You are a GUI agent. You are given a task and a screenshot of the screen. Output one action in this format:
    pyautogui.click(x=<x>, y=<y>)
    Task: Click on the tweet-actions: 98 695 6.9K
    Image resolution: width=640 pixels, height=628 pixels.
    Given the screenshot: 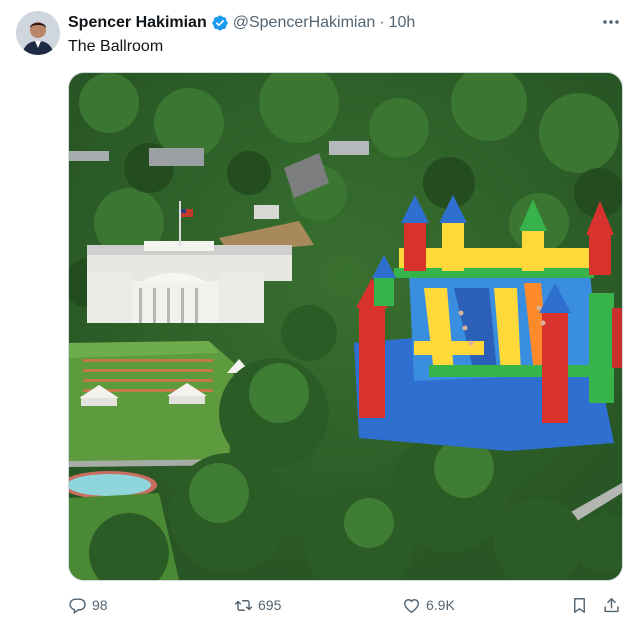 What is the action you would take?
    pyautogui.click(x=345, y=605)
    